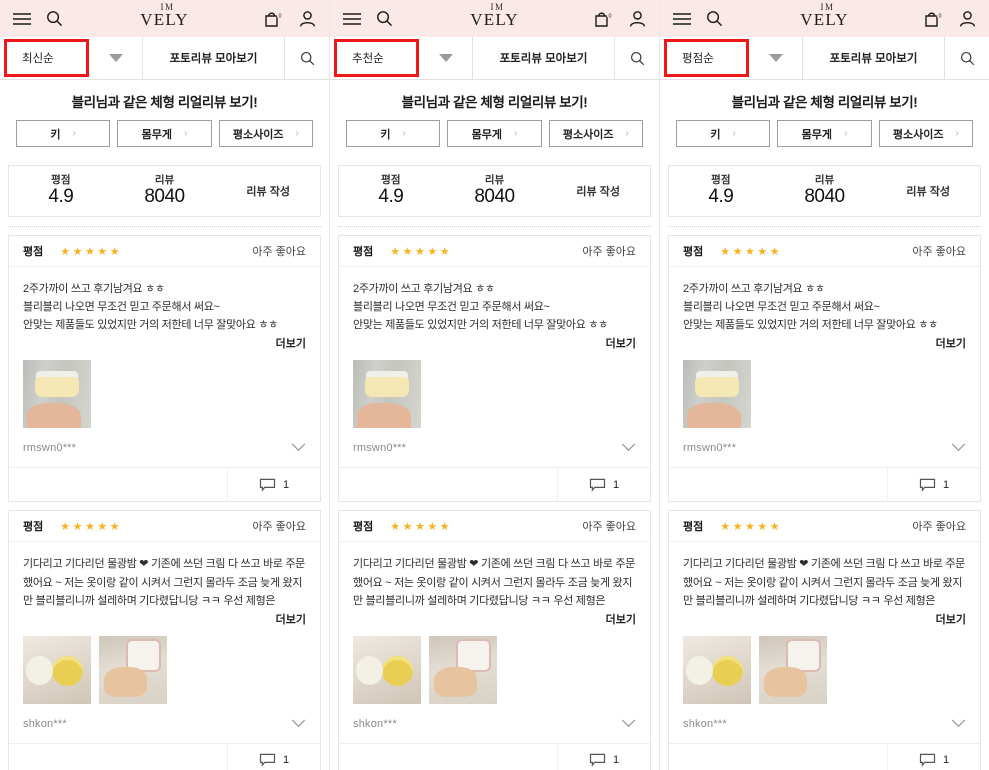  I want to click on svg-text: 0, so click(280, 16).